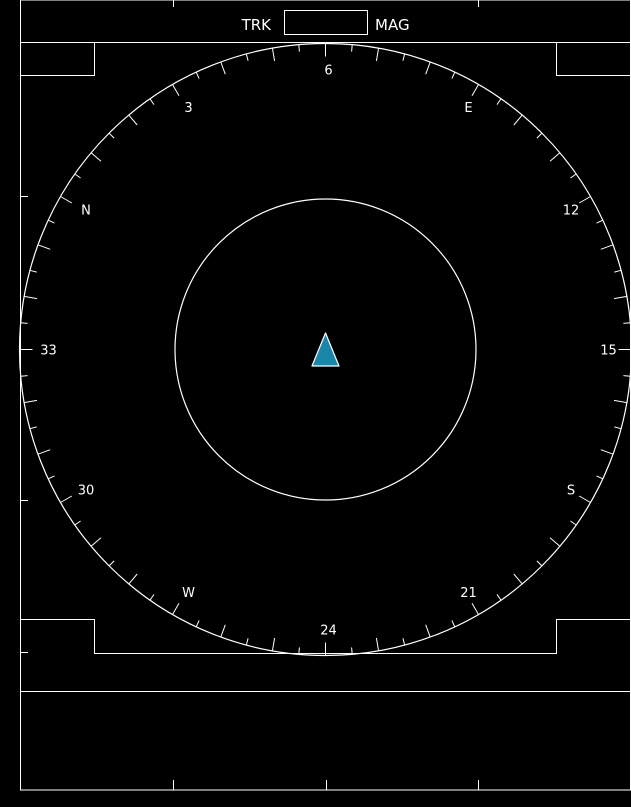 Image resolution: width=631 pixels, height=807 pixels. What do you see at coordinates (468, 593) in the screenshot?
I see `compass-label: 21` at bounding box center [468, 593].